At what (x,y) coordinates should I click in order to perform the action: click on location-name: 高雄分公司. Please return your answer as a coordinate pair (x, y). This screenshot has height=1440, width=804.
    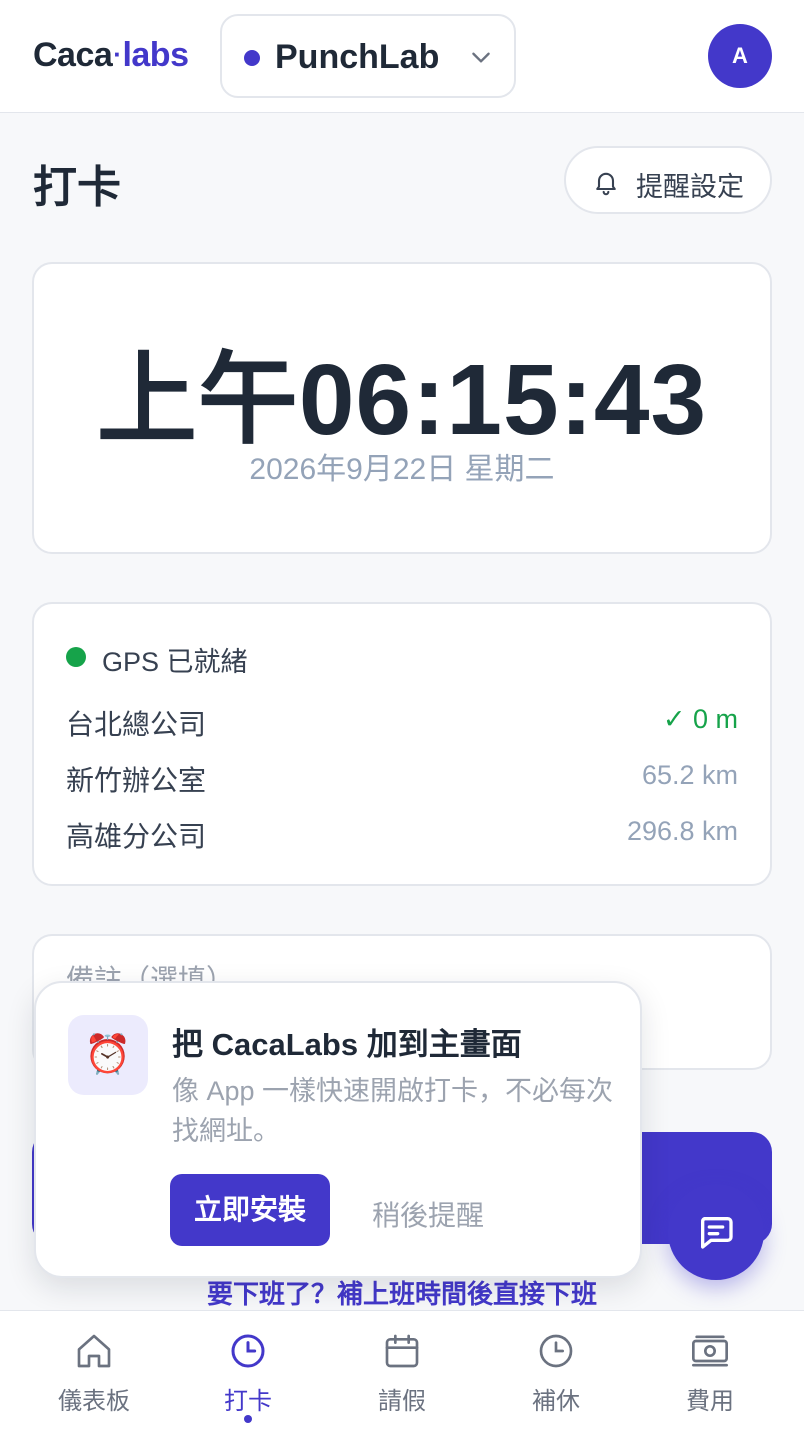
    Looking at the image, I should click on (136, 836).